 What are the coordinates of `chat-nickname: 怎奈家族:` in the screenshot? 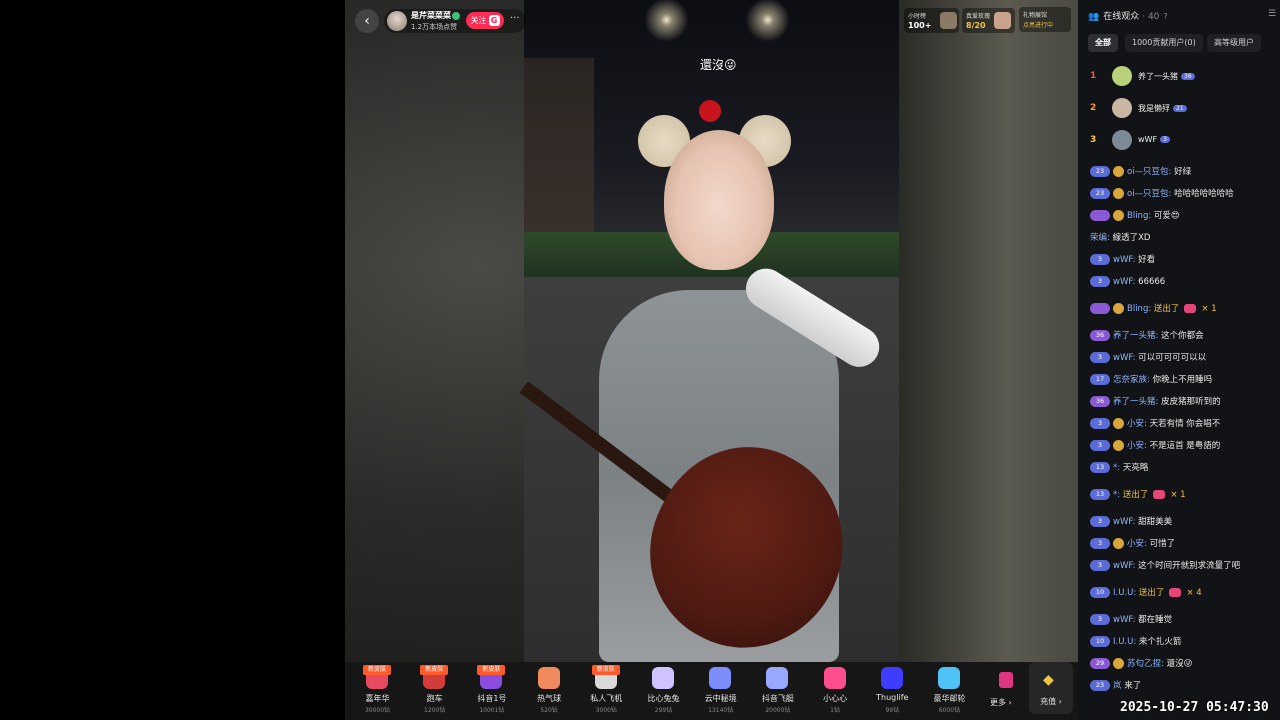 It's located at (1131, 380).